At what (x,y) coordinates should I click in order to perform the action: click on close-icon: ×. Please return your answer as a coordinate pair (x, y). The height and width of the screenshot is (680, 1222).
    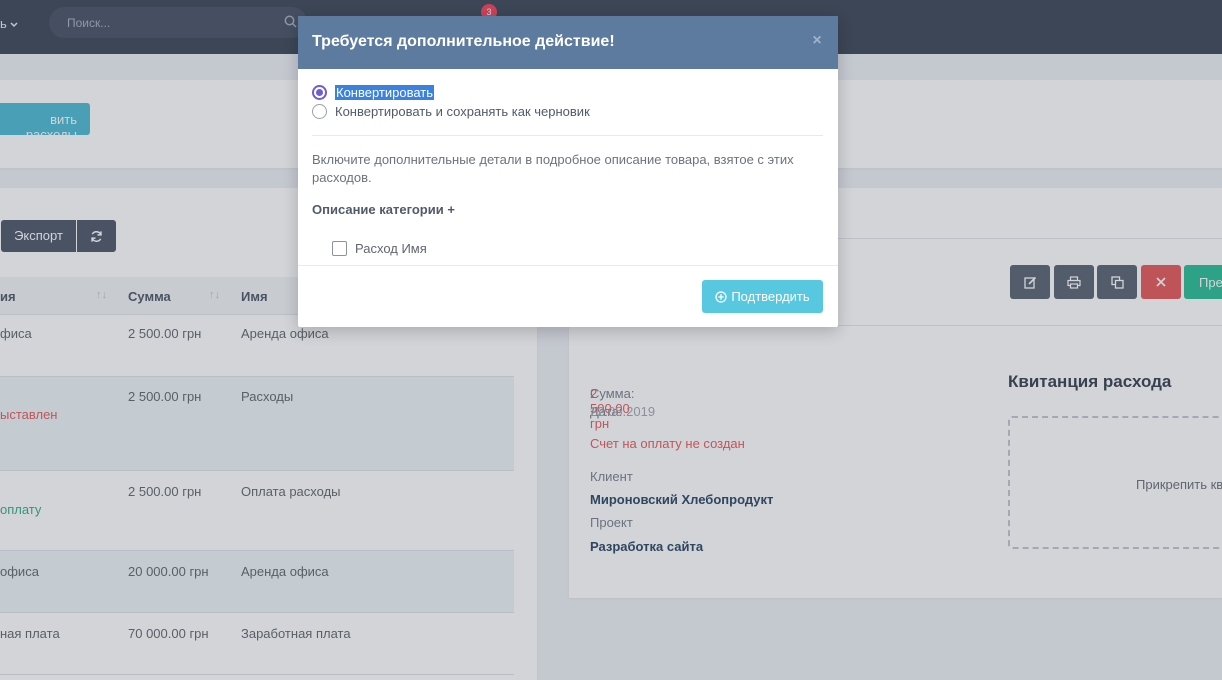
    Looking at the image, I should click on (817, 40).